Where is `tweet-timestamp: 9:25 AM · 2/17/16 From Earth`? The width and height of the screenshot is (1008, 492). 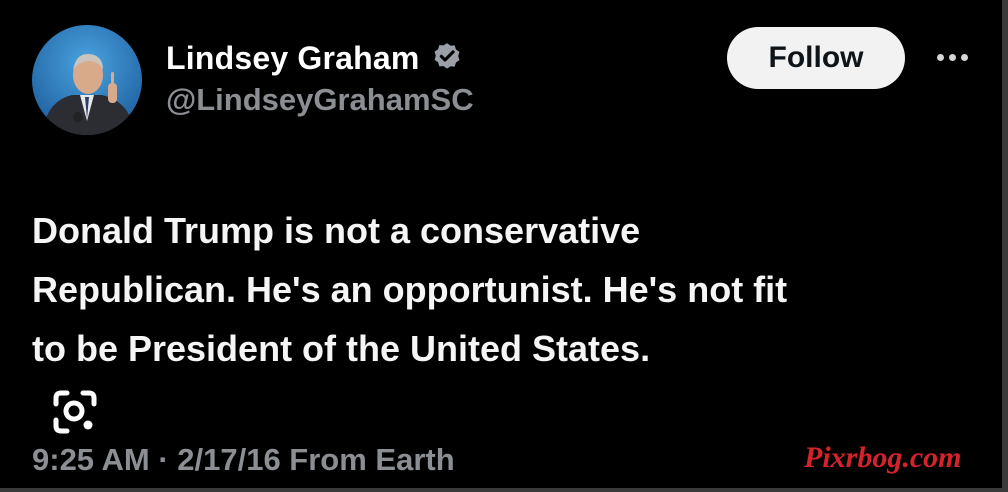
tweet-timestamp: 9:25 AM · 2/17/16 From Earth is located at coordinates (243, 460).